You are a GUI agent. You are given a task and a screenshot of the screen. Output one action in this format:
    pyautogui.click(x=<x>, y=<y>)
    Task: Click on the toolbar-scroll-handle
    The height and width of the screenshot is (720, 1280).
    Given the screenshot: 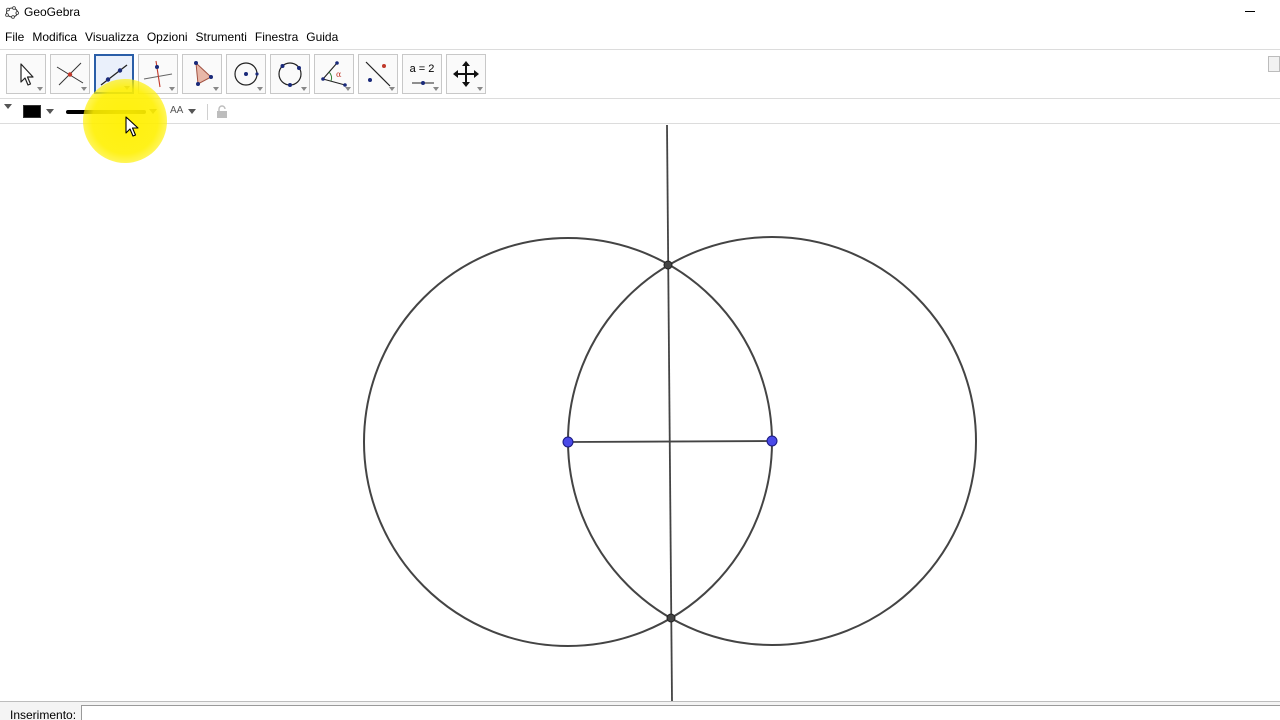 What is the action you would take?
    pyautogui.click(x=1274, y=64)
    